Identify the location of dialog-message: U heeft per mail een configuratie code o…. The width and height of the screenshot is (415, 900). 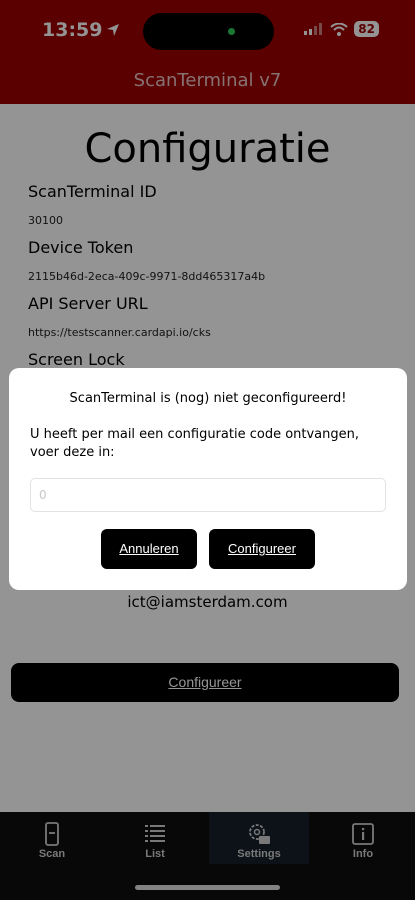
(195, 443).